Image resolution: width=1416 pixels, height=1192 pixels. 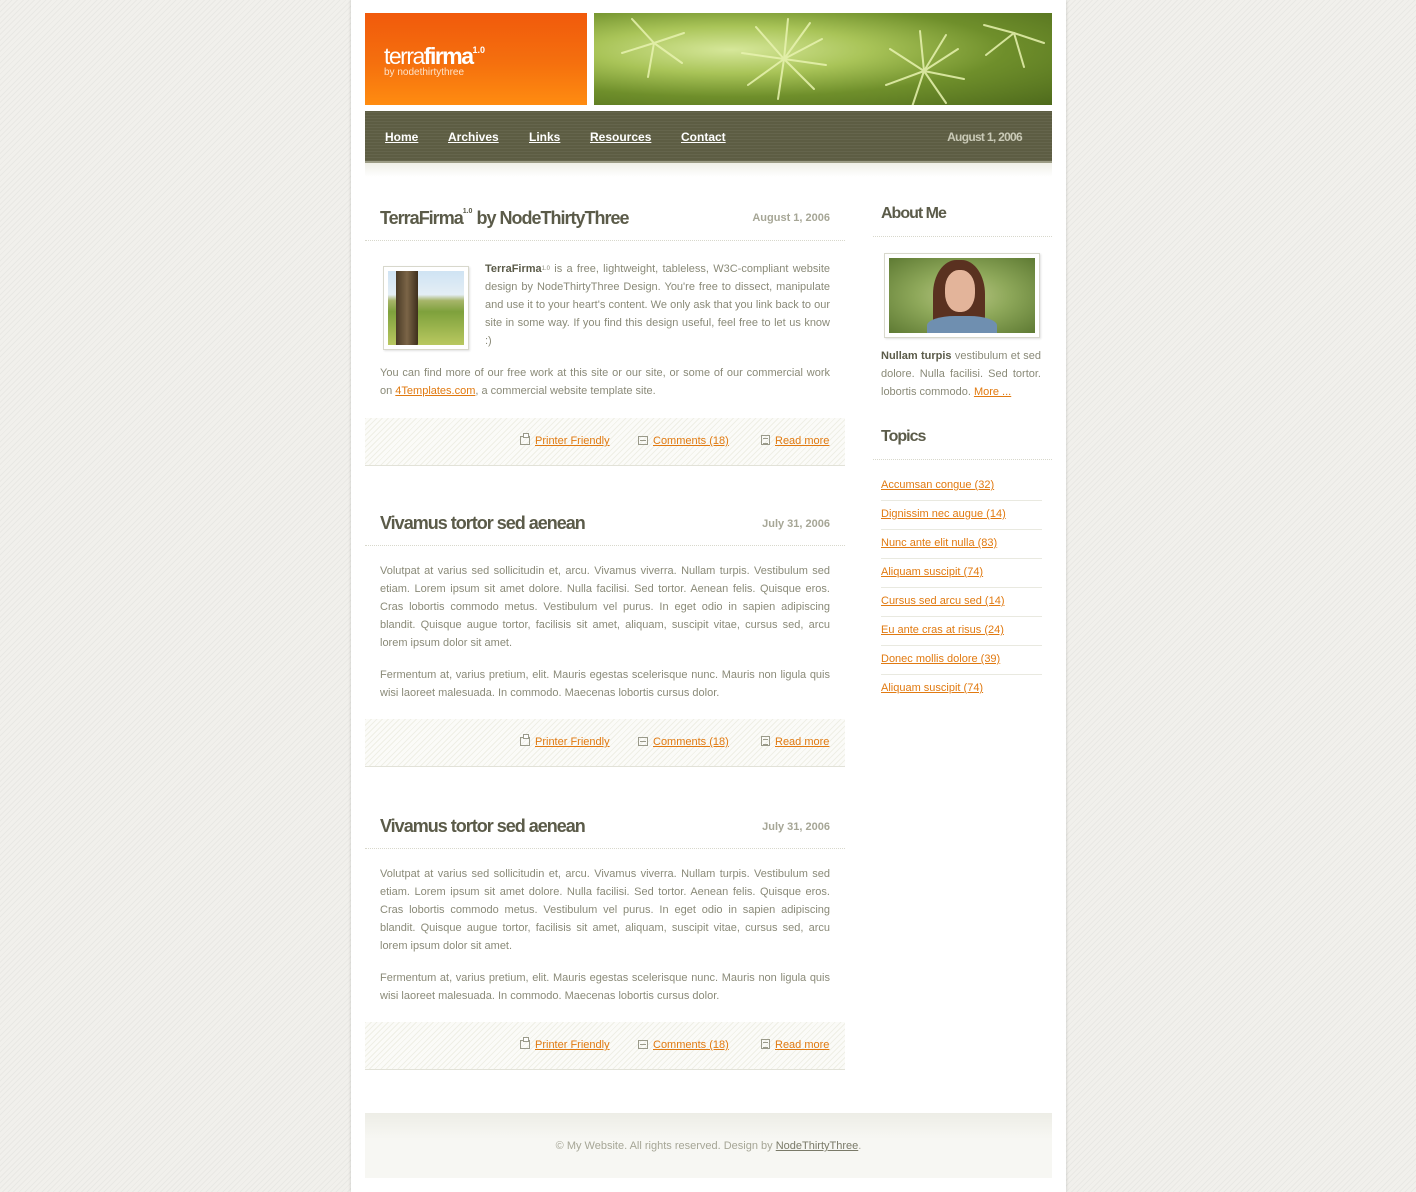 What do you see at coordinates (791, 218) in the screenshot?
I see `post-date: August 1, 2006` at bounding box center [791, 218].